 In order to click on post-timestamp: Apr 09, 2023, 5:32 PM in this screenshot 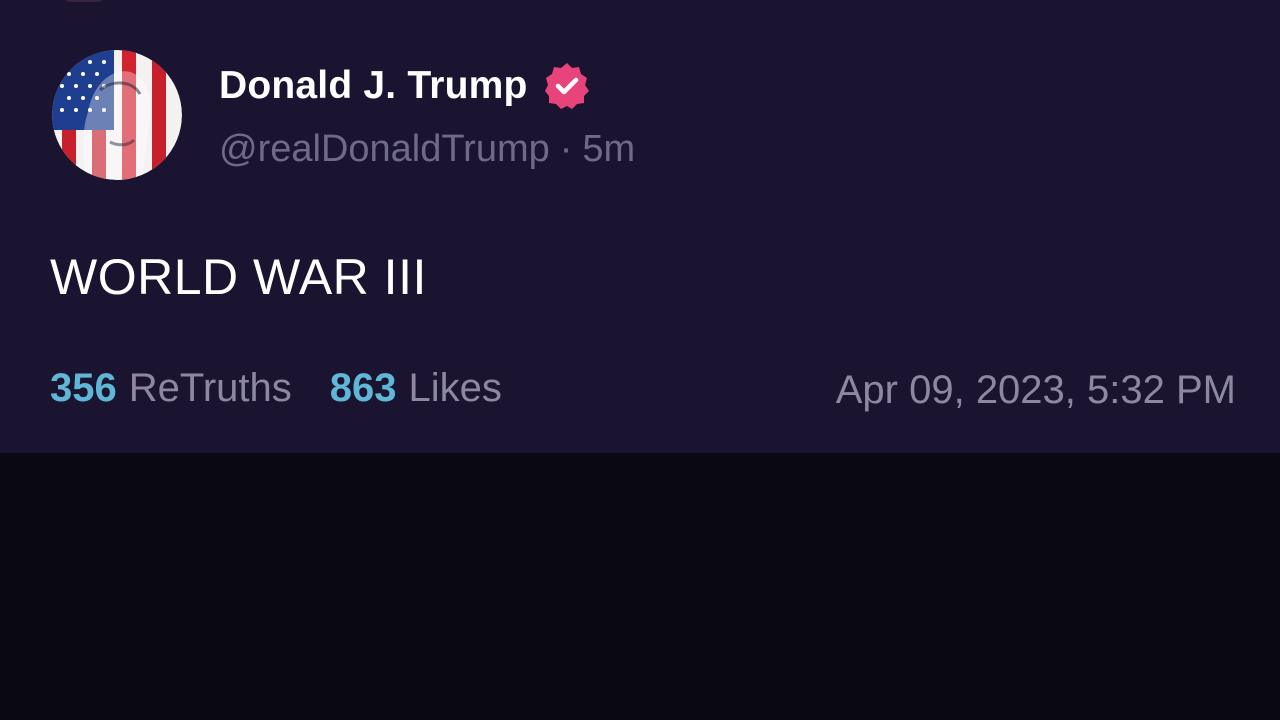, I will do `click(1035, 390)`.